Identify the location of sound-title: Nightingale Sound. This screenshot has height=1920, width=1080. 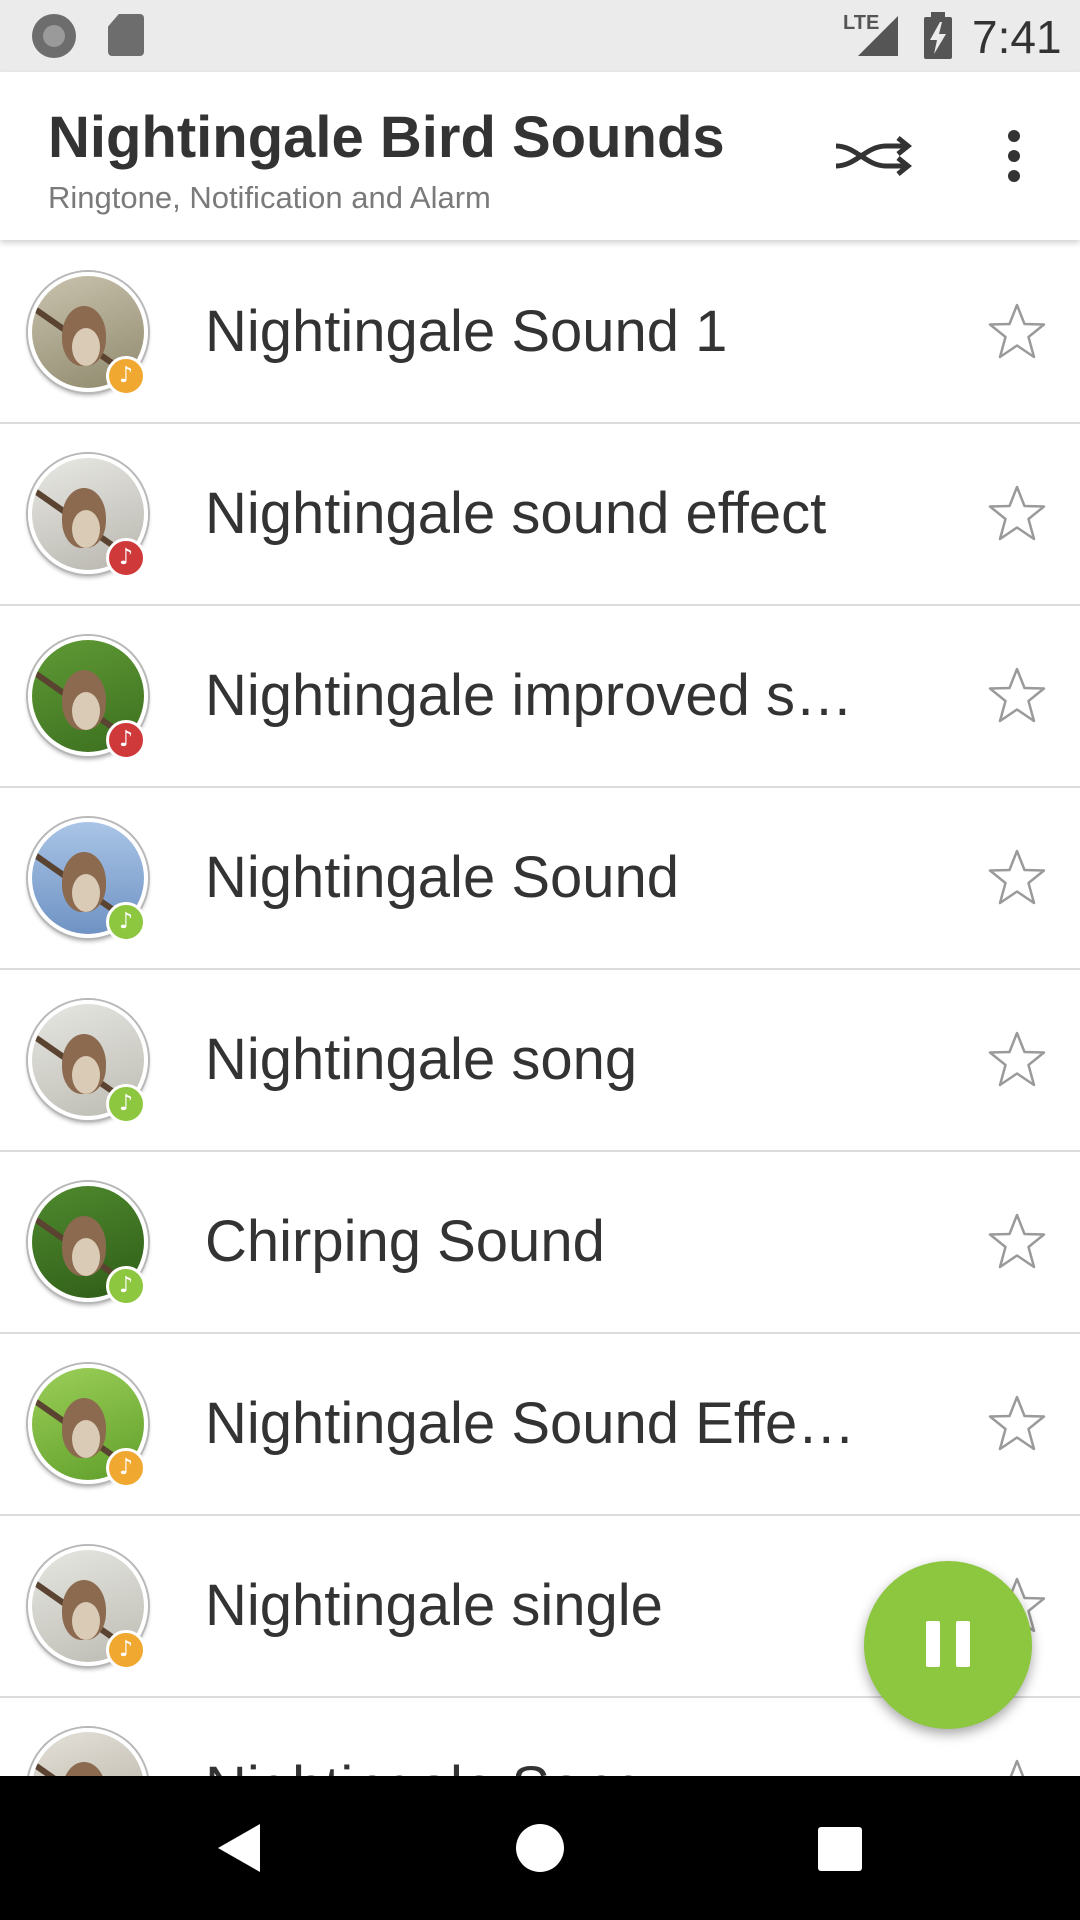
(442, 877).